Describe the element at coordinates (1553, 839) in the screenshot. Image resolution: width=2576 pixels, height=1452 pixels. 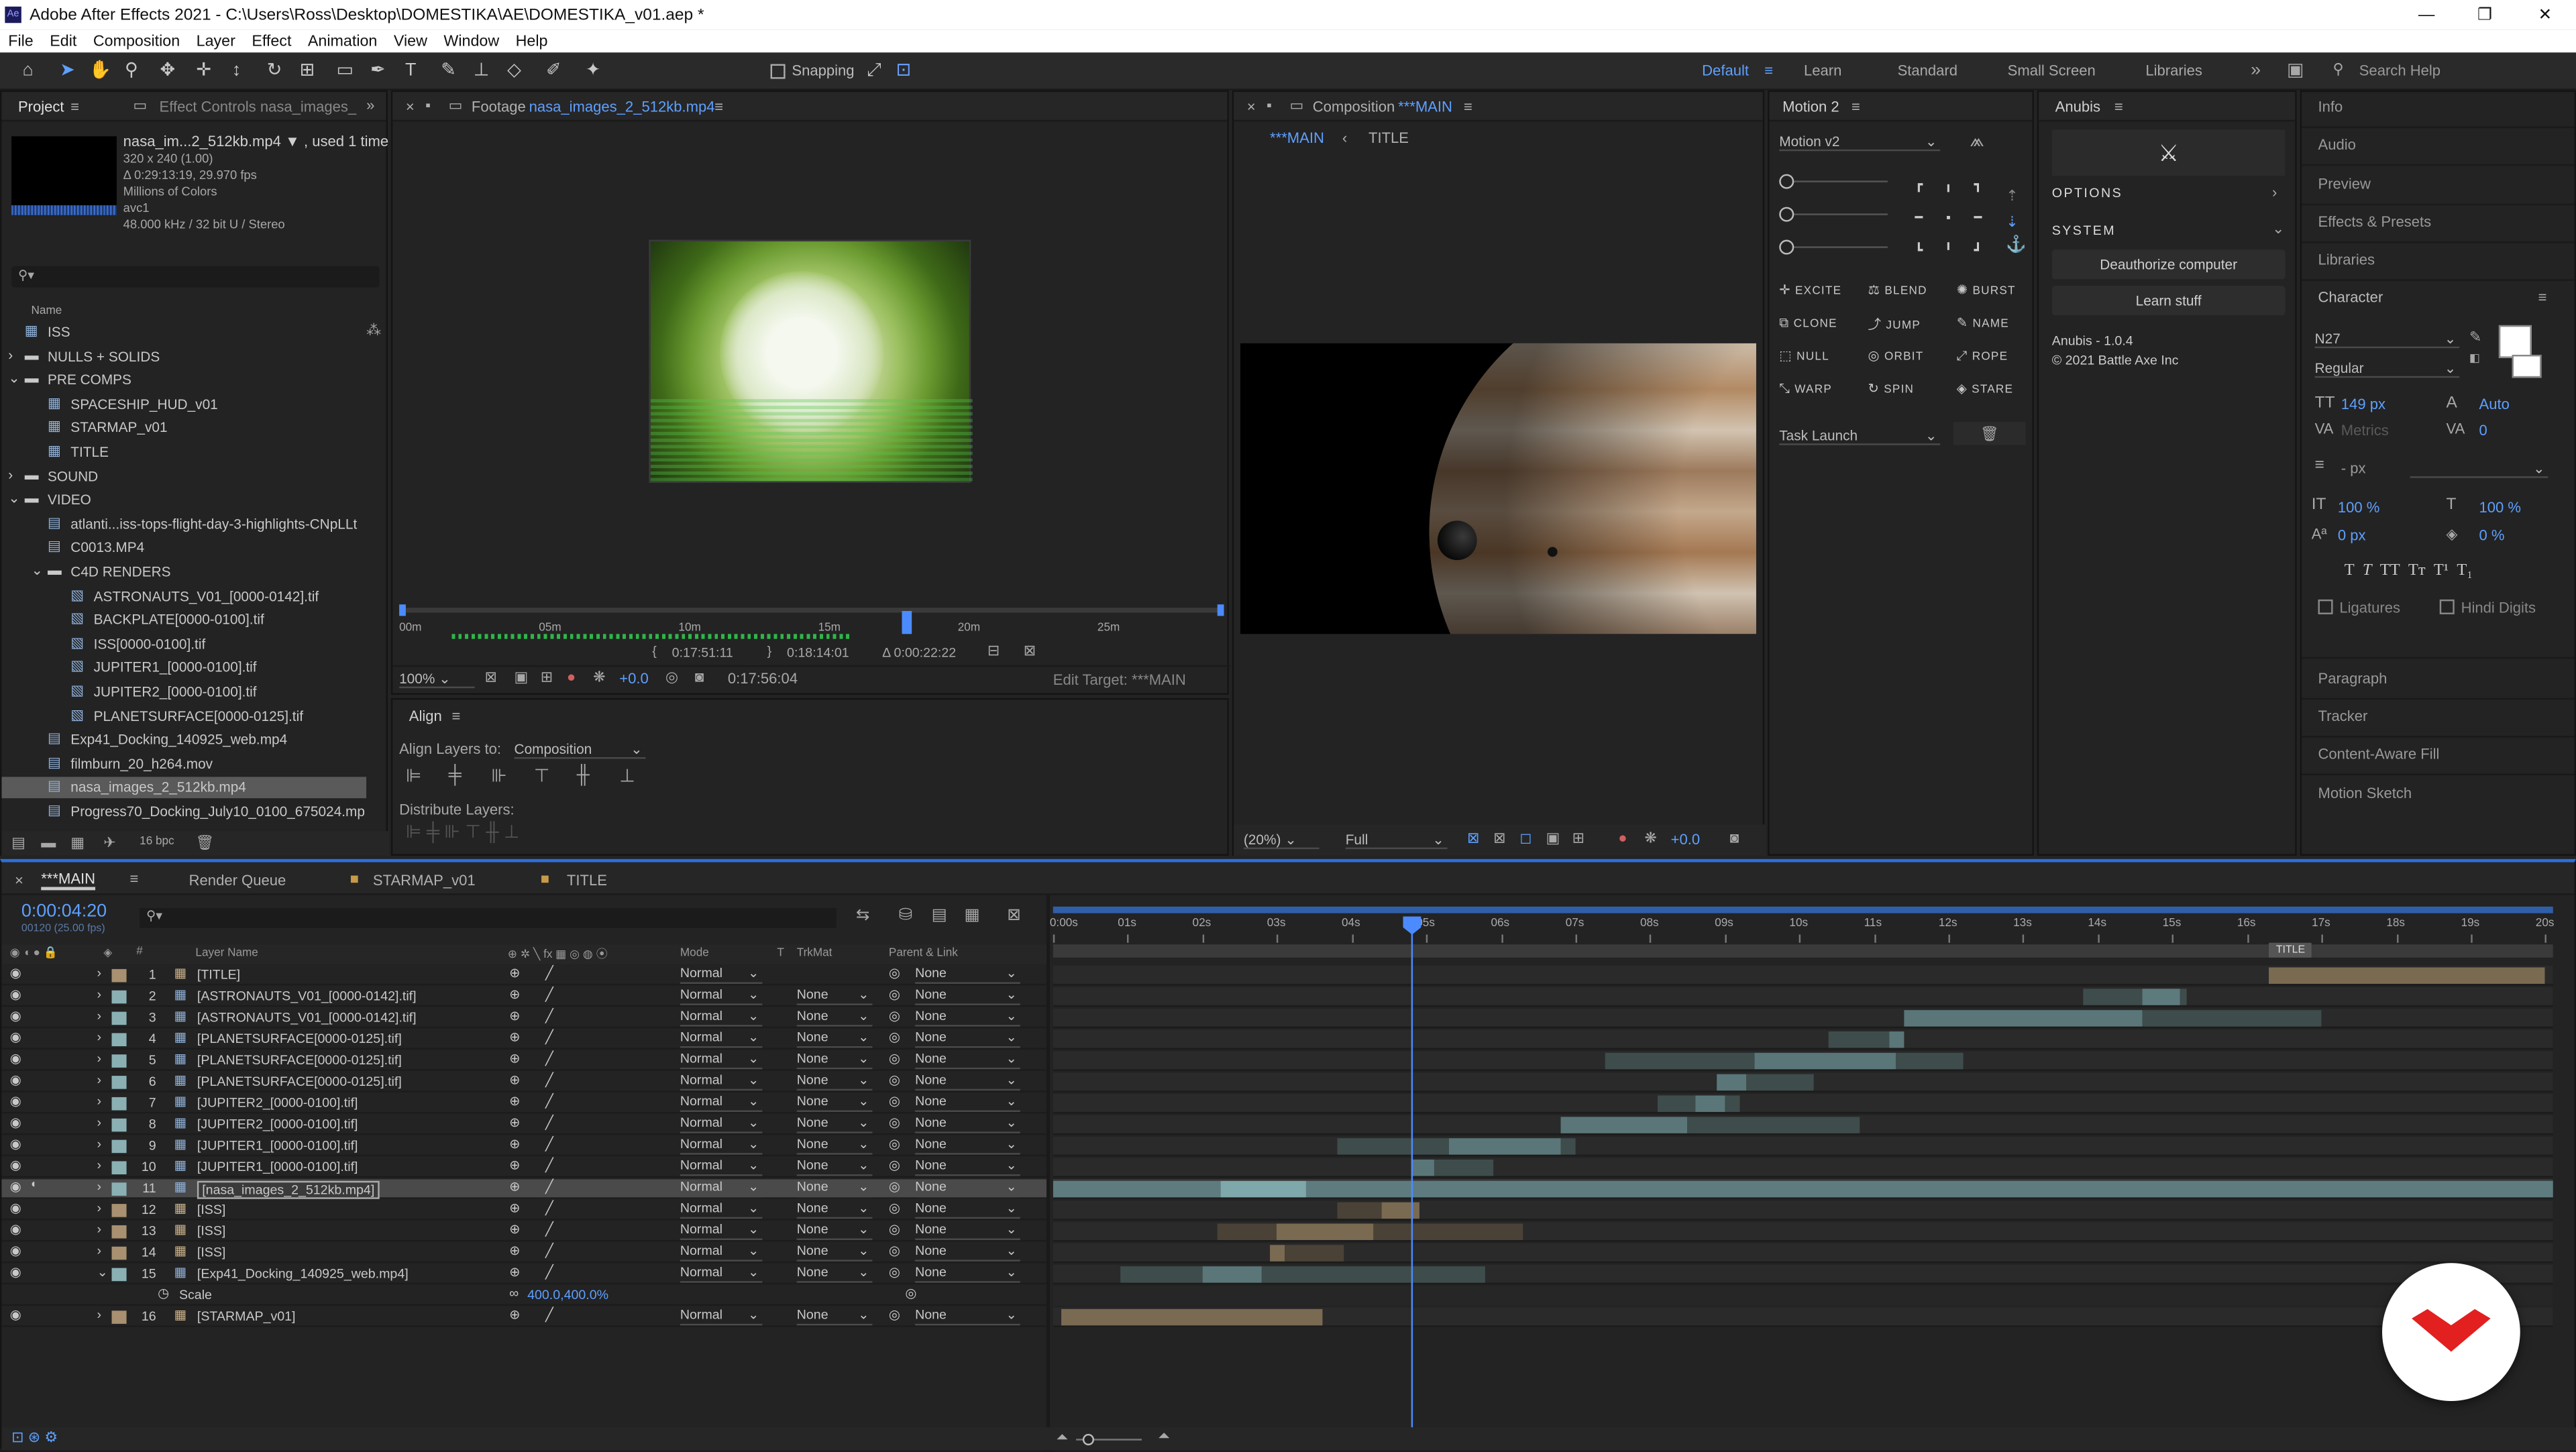
I see `region-of-interest-icon: ▣` at that location.